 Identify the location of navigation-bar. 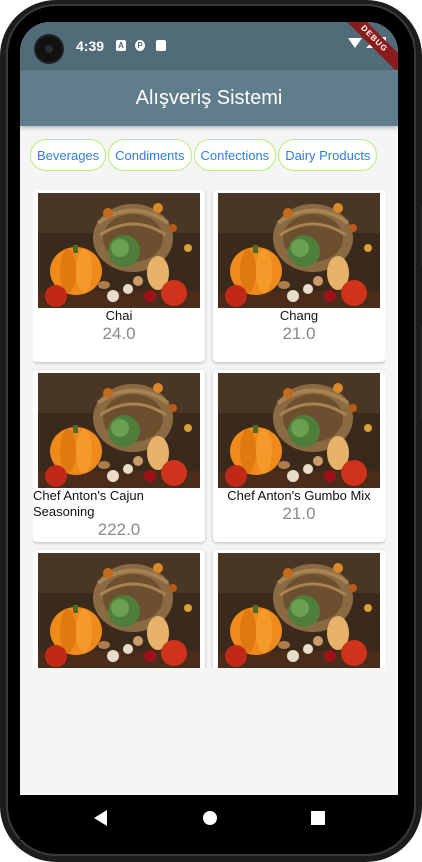
(209, 817).